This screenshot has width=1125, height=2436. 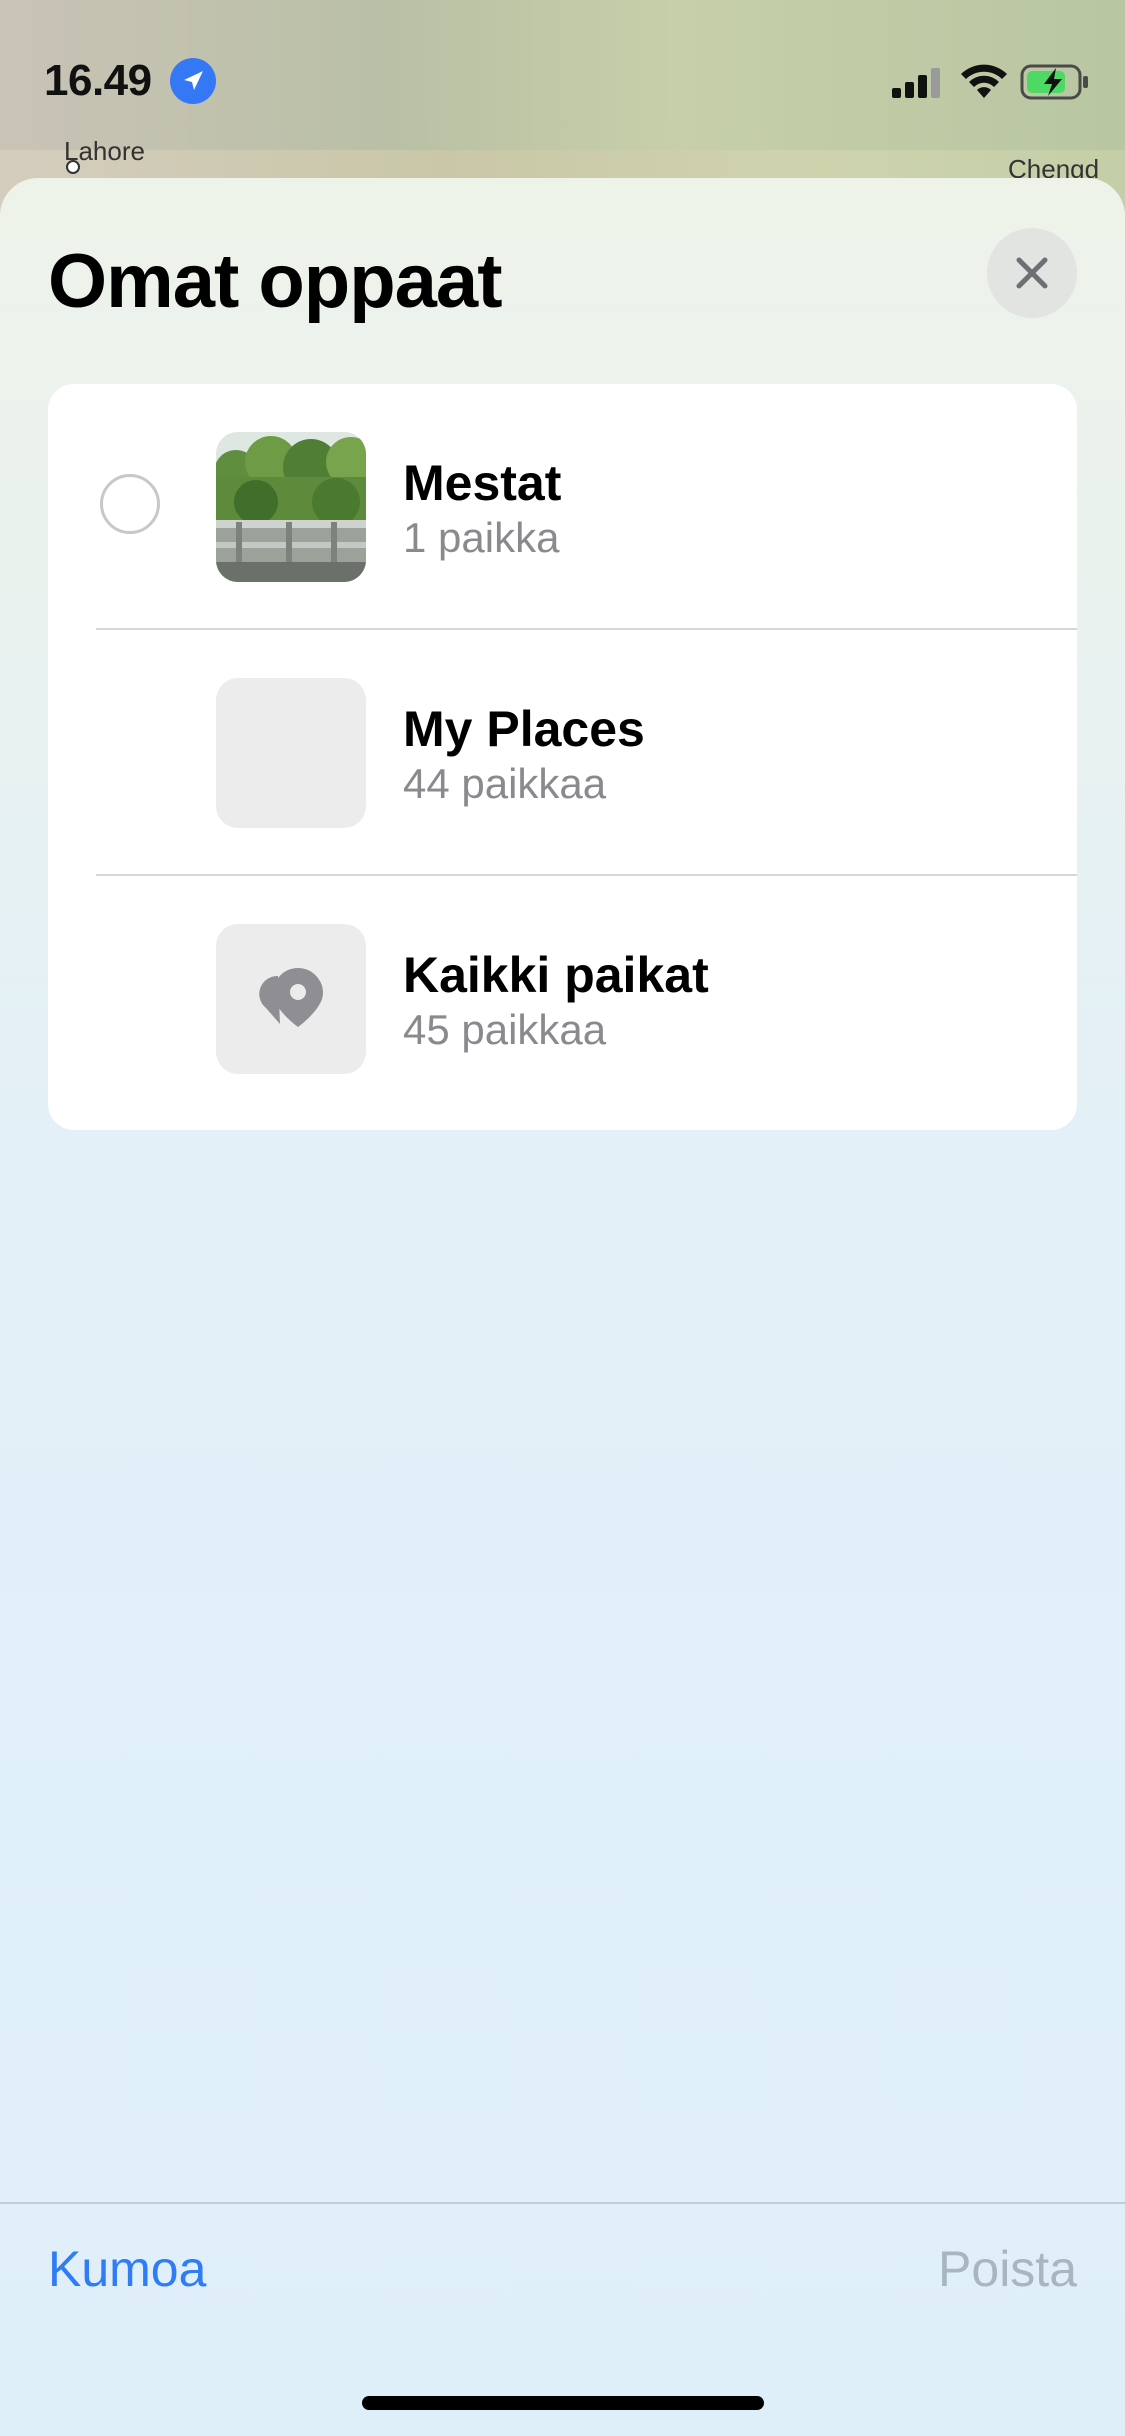 What do you see at coordinates (505, 1029) in the screenshot?
I see `guide-place-count: 45 paikkaa` at bounding box center [505, 1029].